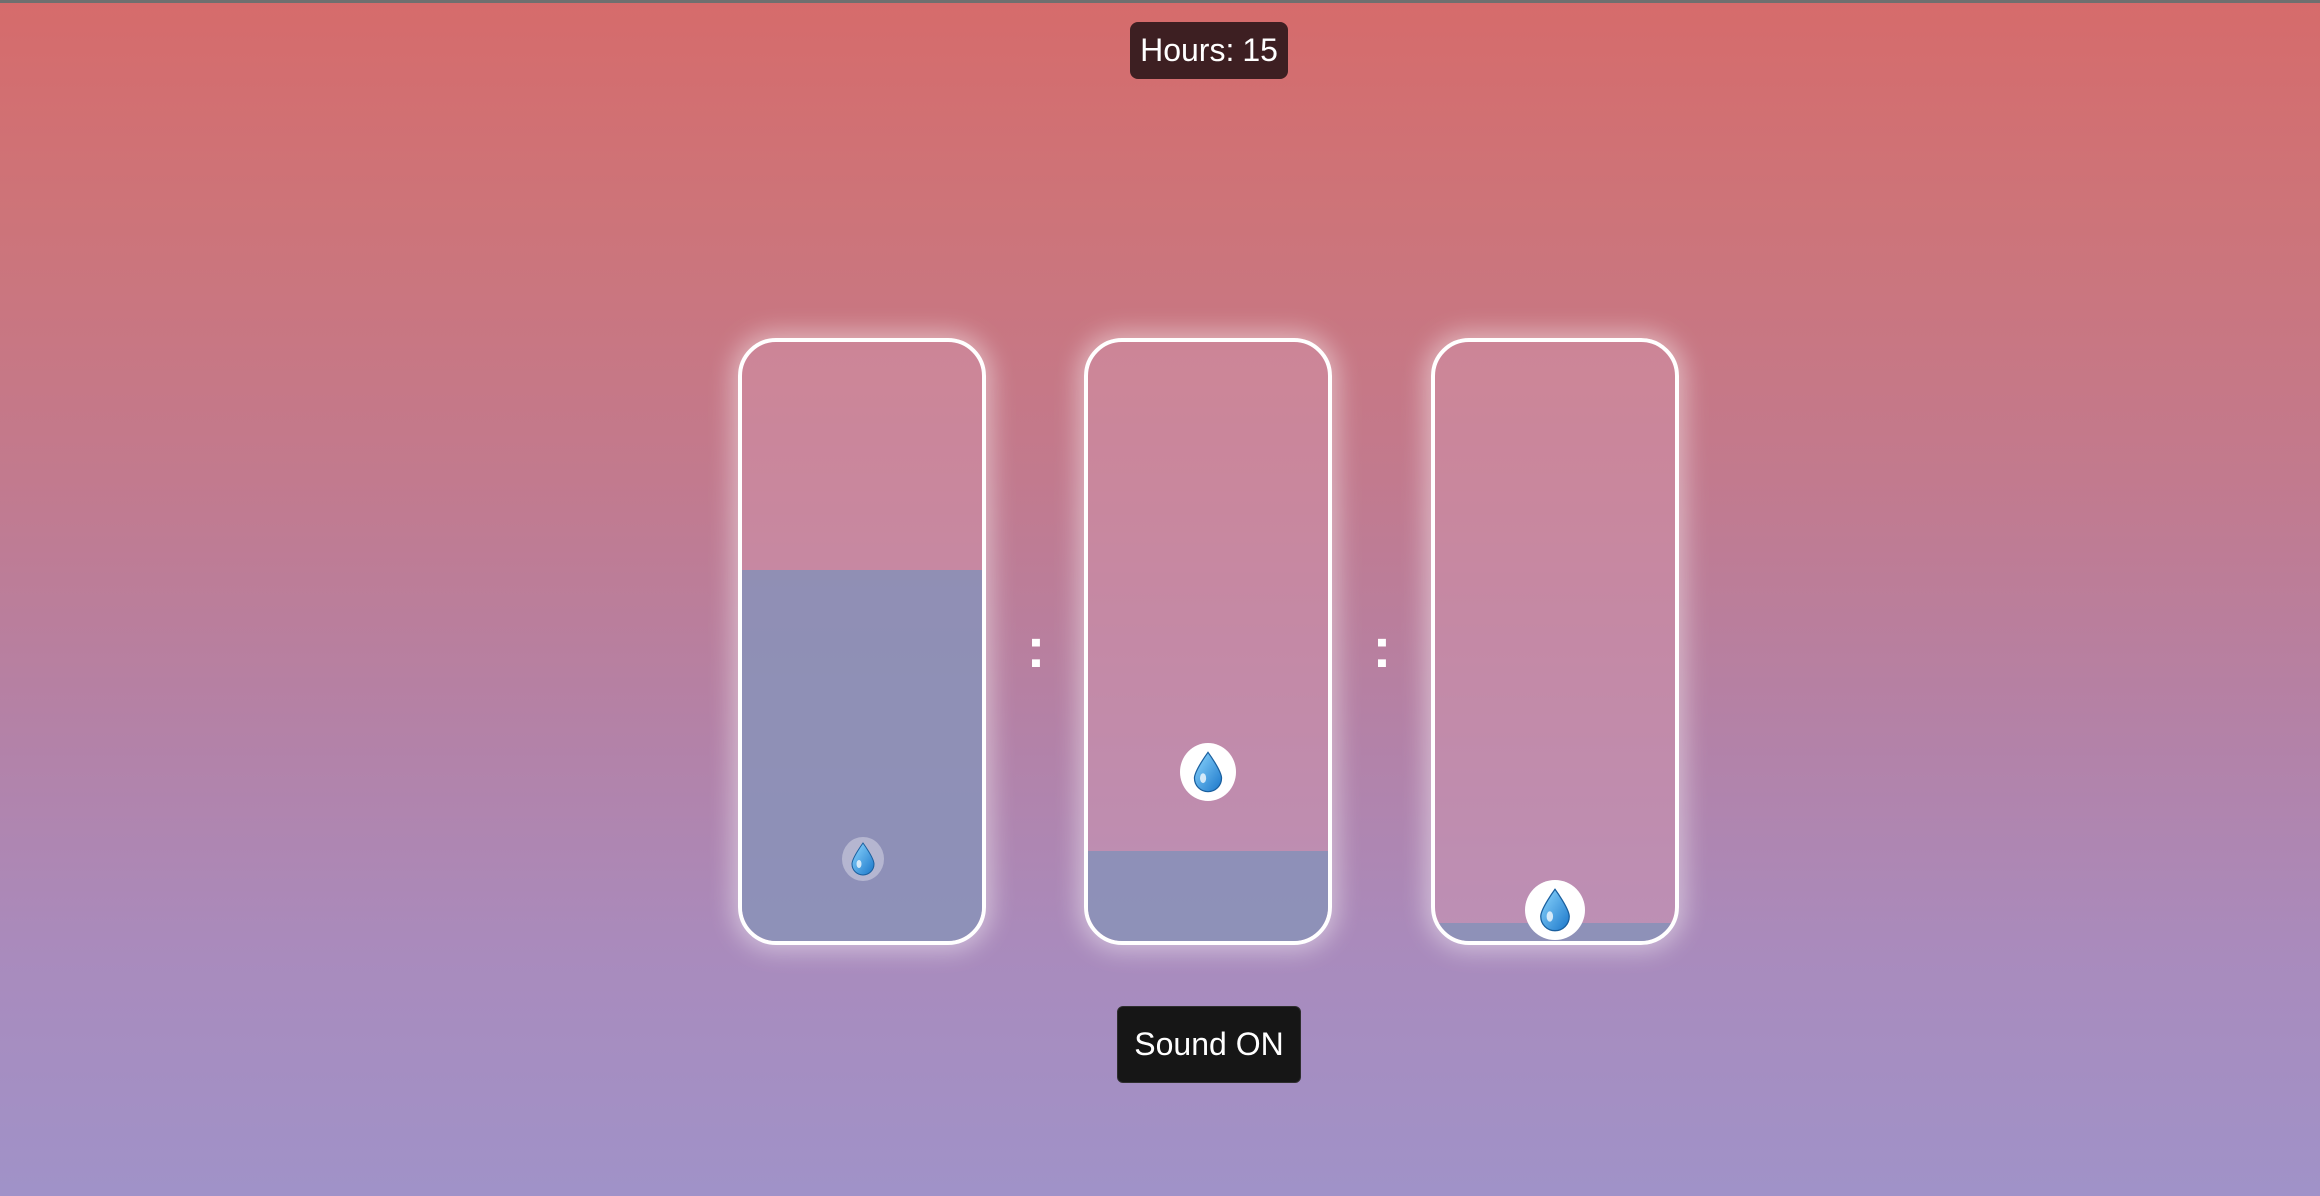  What do you see at coordinates (1260, 50) in the screenshot?
I see `hours-value: 15` at bounding box center [1260, 50].